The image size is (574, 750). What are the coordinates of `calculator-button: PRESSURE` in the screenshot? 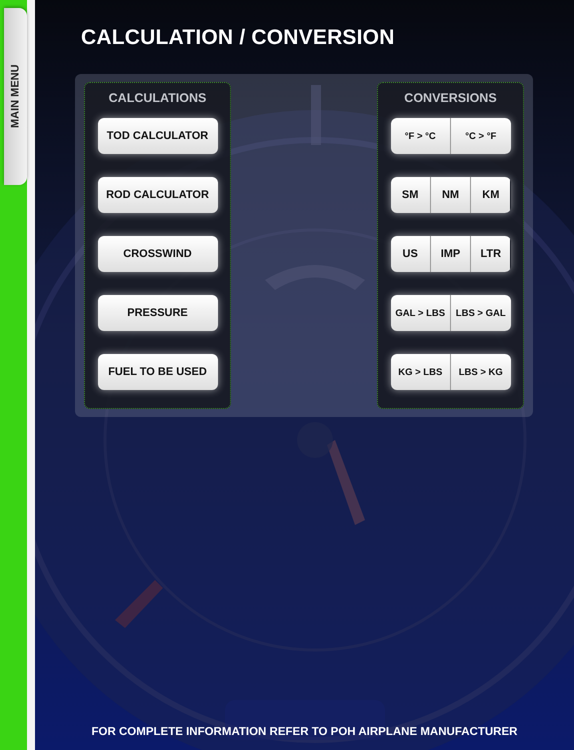 It's located at (158, 313).